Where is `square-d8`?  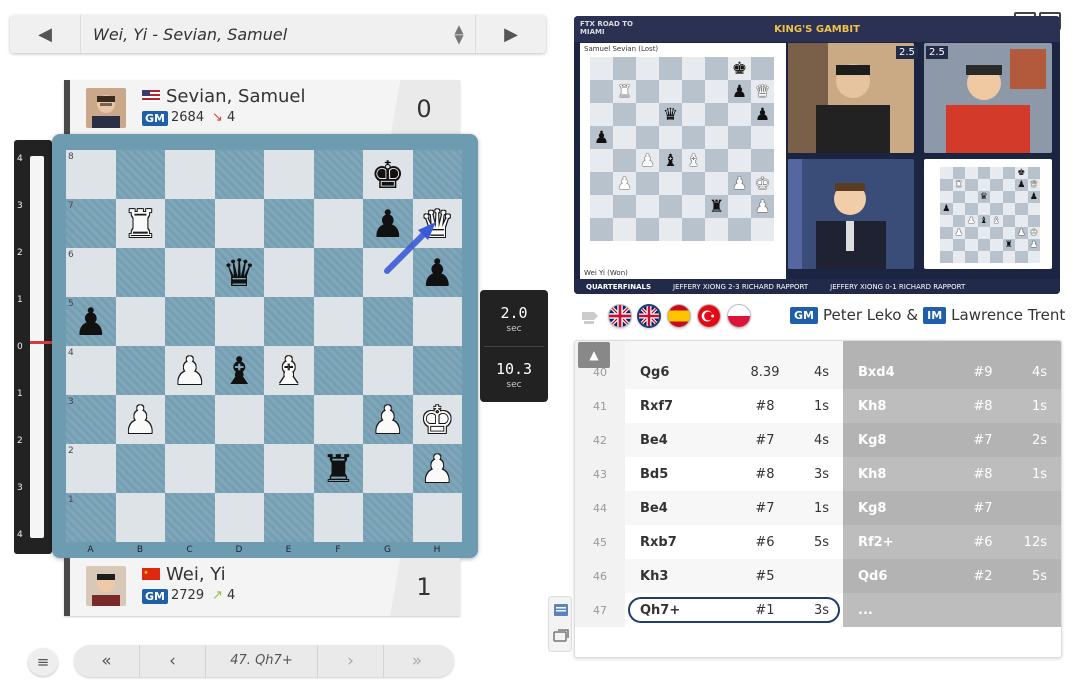 square-d8 is located at coordinates (239, 174).